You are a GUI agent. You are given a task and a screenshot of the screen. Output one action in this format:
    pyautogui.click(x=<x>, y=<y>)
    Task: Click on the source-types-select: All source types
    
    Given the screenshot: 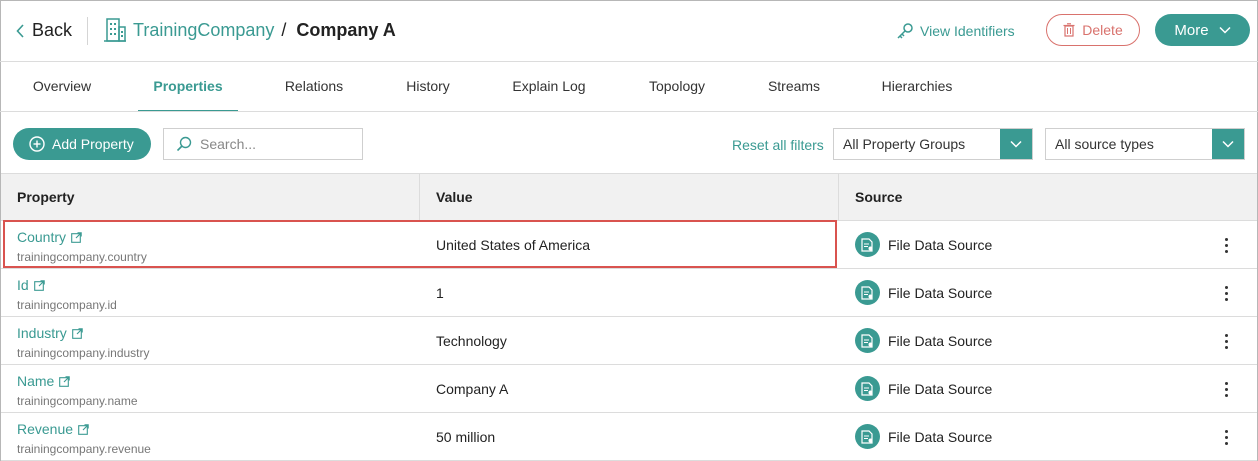 What is the action you would take?
    pyautogui.click(x=1145, y=144)
    